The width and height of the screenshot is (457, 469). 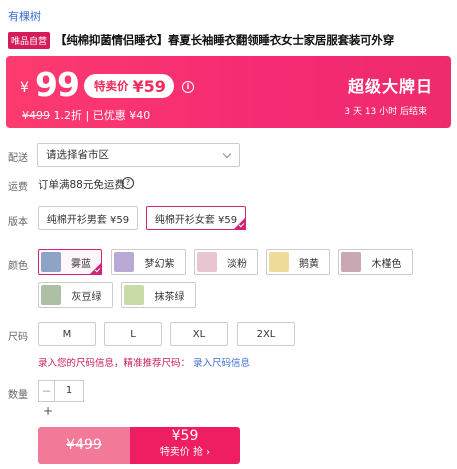 I want to click on size-option-label: M, so click(x=67, y=334).